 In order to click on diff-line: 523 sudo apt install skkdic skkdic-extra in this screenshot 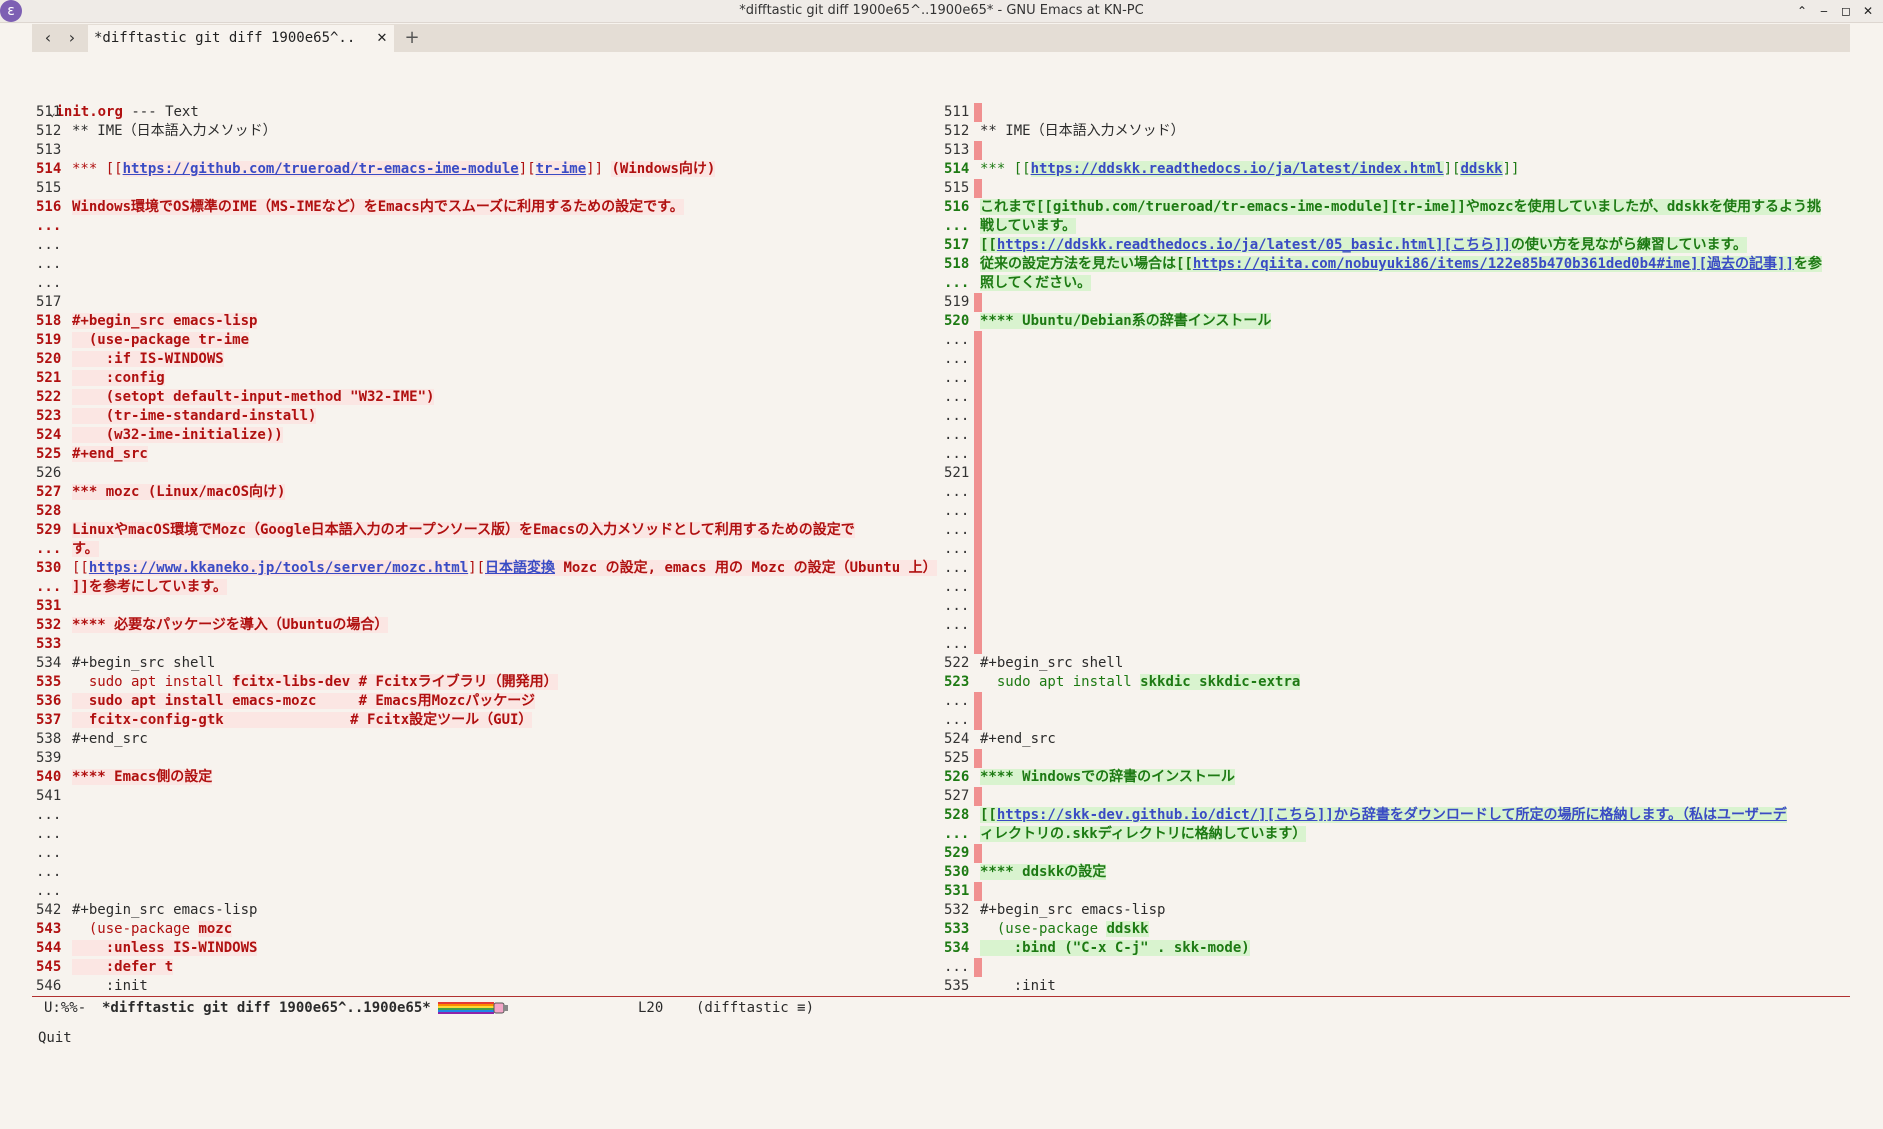, I will do `click(1397, 682)`.